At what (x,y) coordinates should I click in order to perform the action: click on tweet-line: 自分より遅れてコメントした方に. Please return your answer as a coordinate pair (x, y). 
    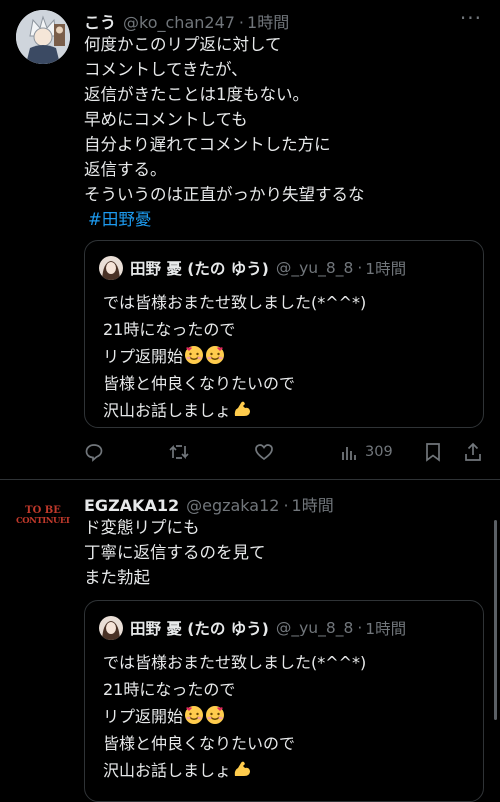
    Looking at the image, I should click on (207, 144).